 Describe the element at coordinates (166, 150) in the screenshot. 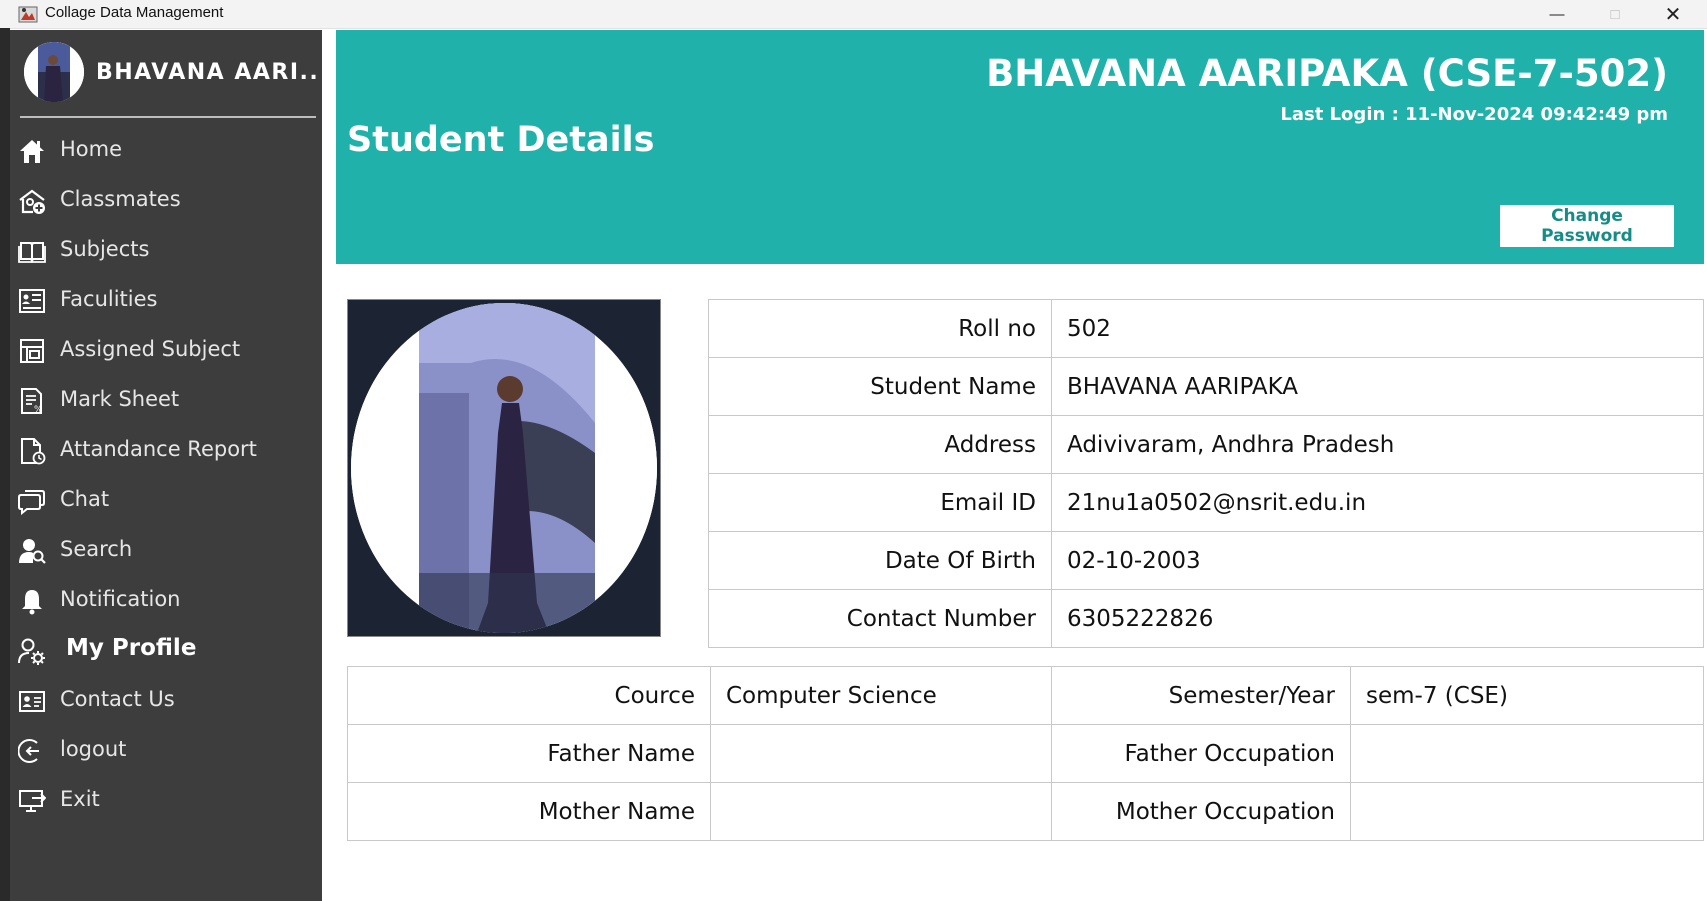

I see `sidebar-item-home: Home` at that location.